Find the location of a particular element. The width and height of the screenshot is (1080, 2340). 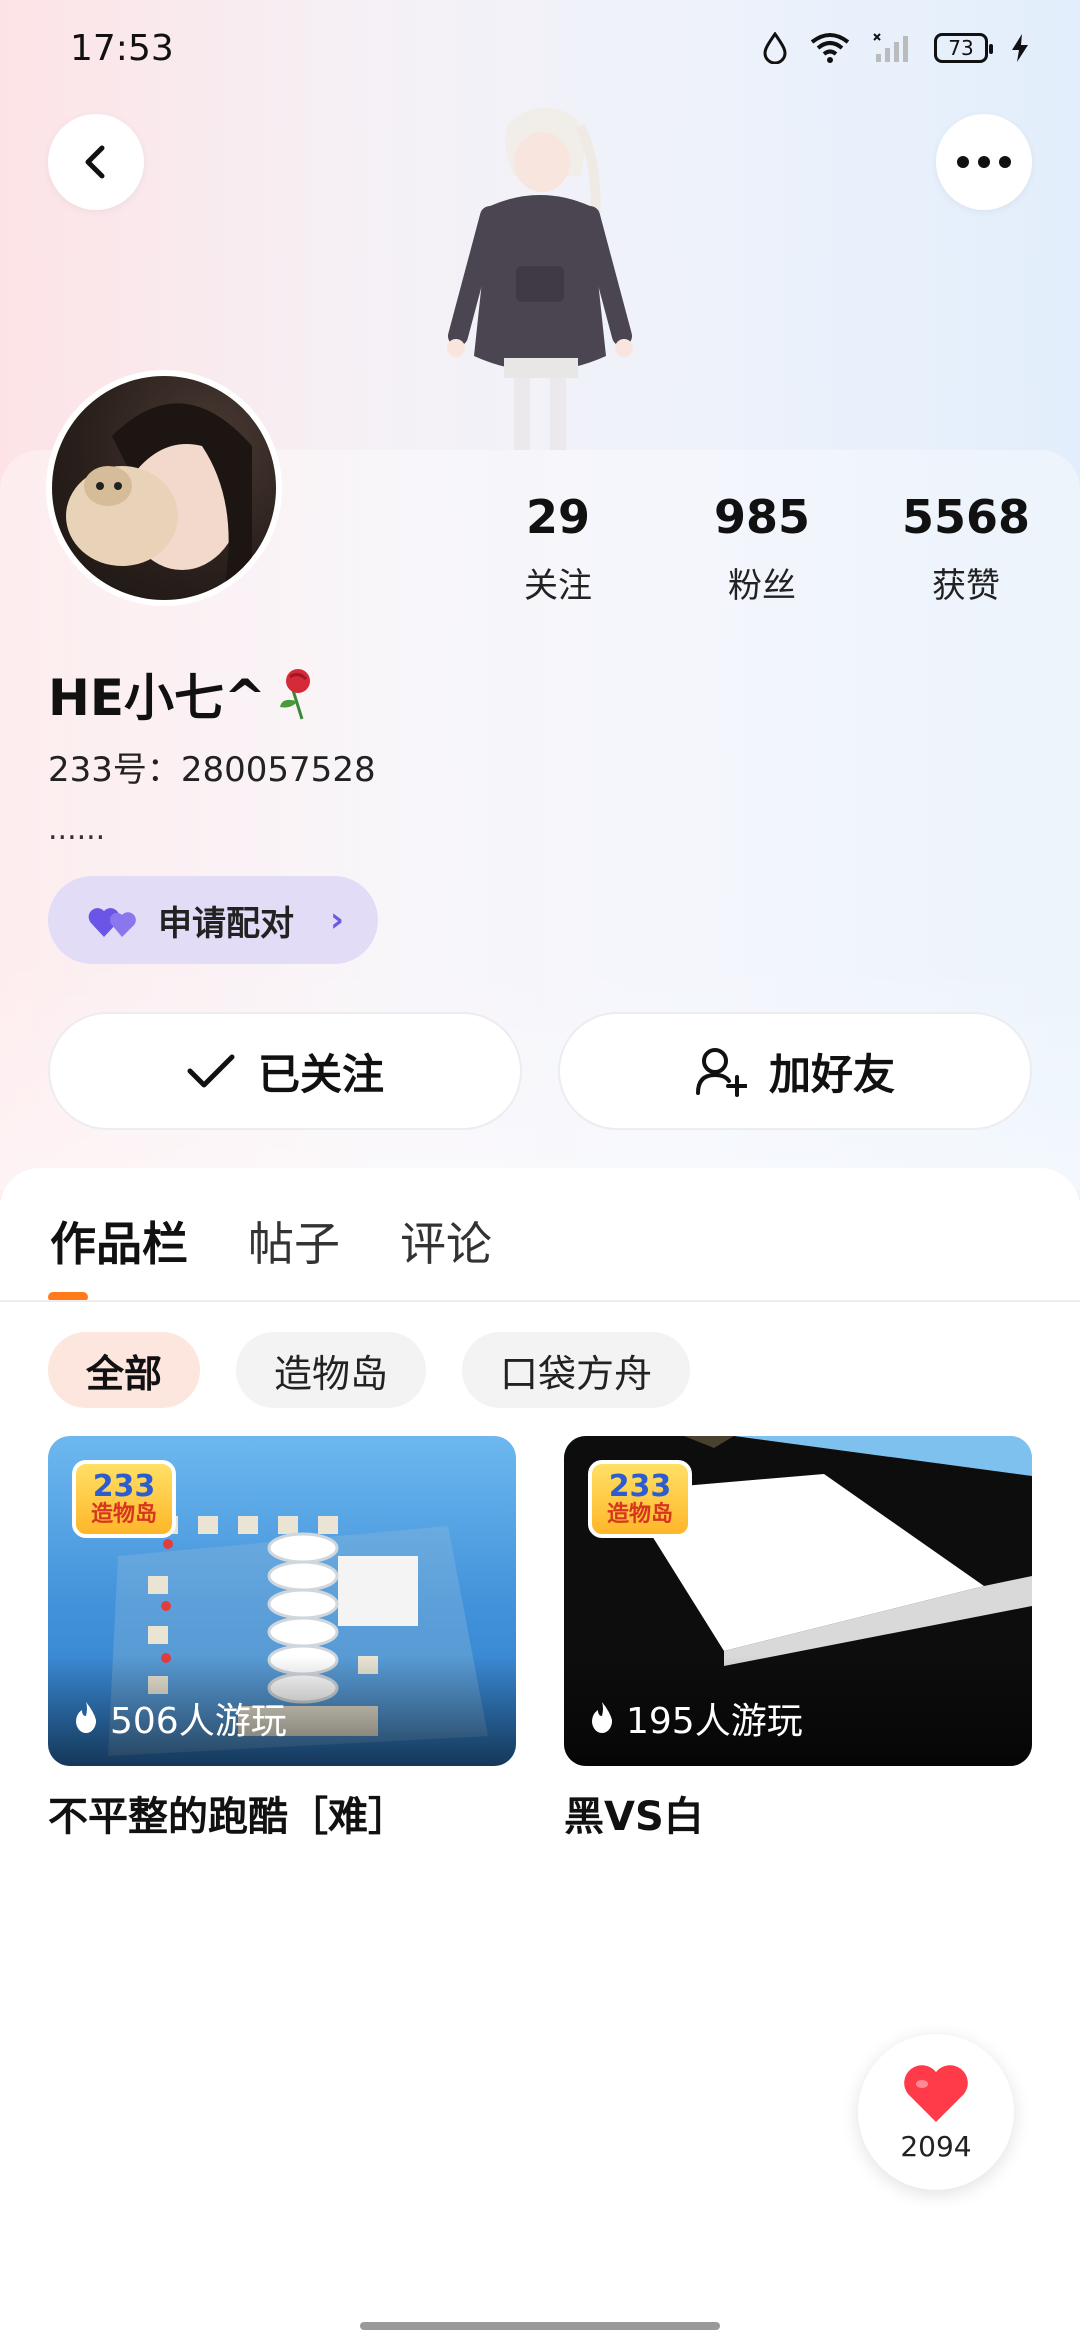

rose-icon is located at coordinates (294, 694).